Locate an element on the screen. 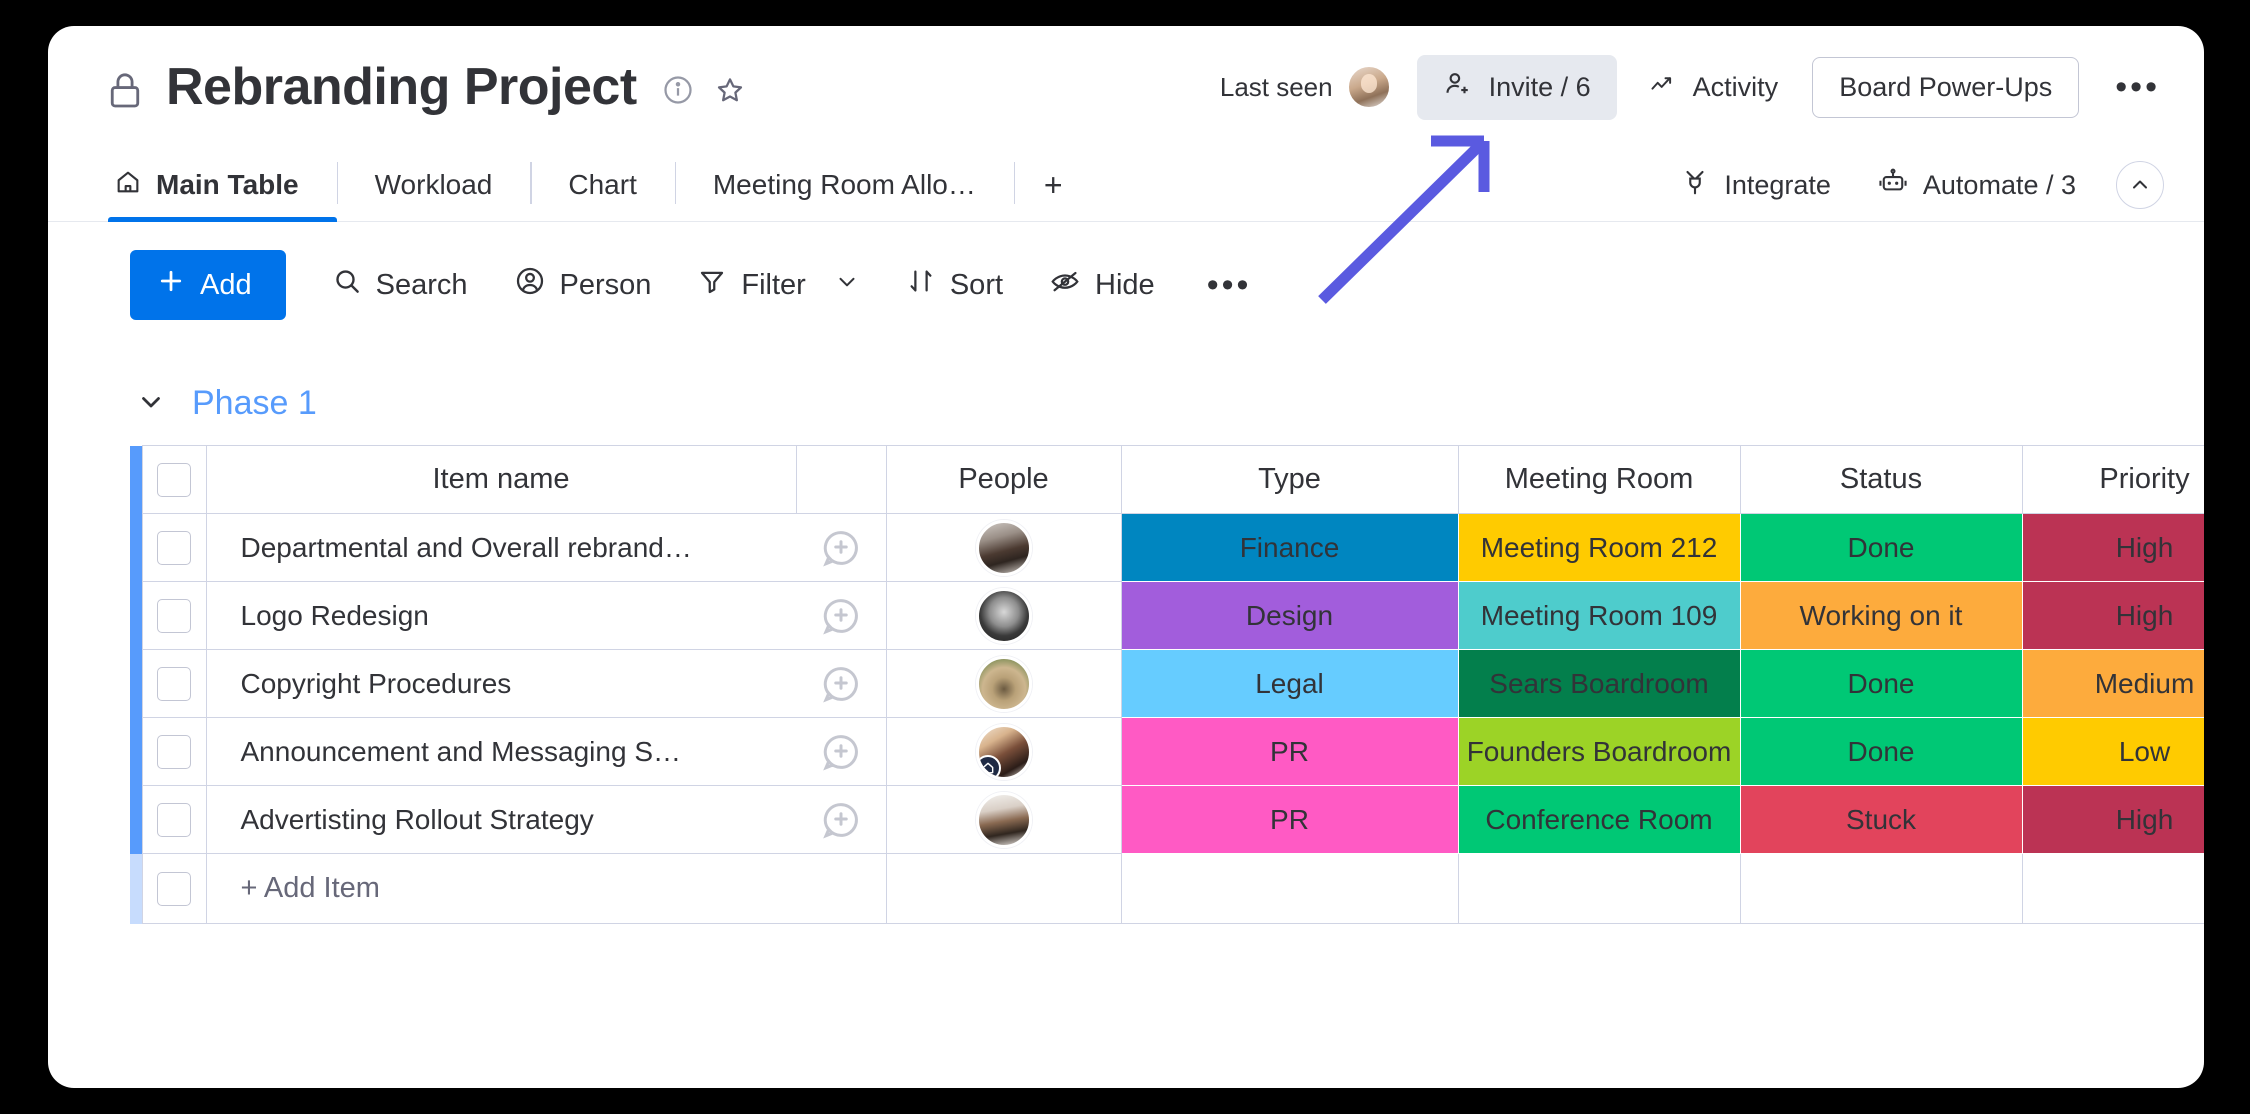 The height and width of the screenshot is (1114, 2250). column-header-type: Type is located at coordinates (1289, 479).